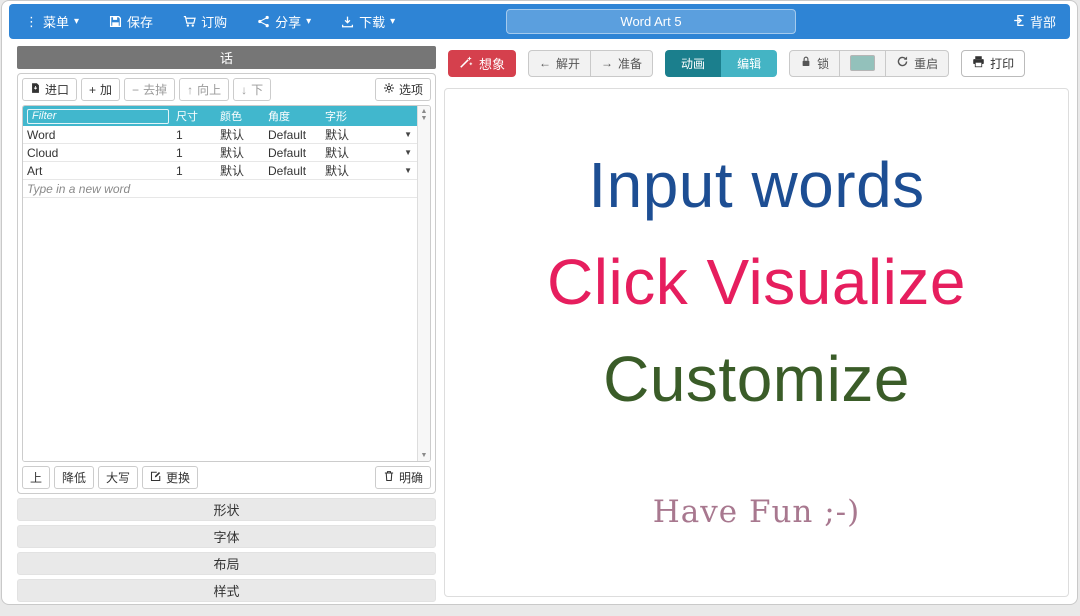 The height and width of the screenshot is (616, 1080). I want to click on table-row-word: Word 1 默认 Default 默认 ▼, so click(220, 135).